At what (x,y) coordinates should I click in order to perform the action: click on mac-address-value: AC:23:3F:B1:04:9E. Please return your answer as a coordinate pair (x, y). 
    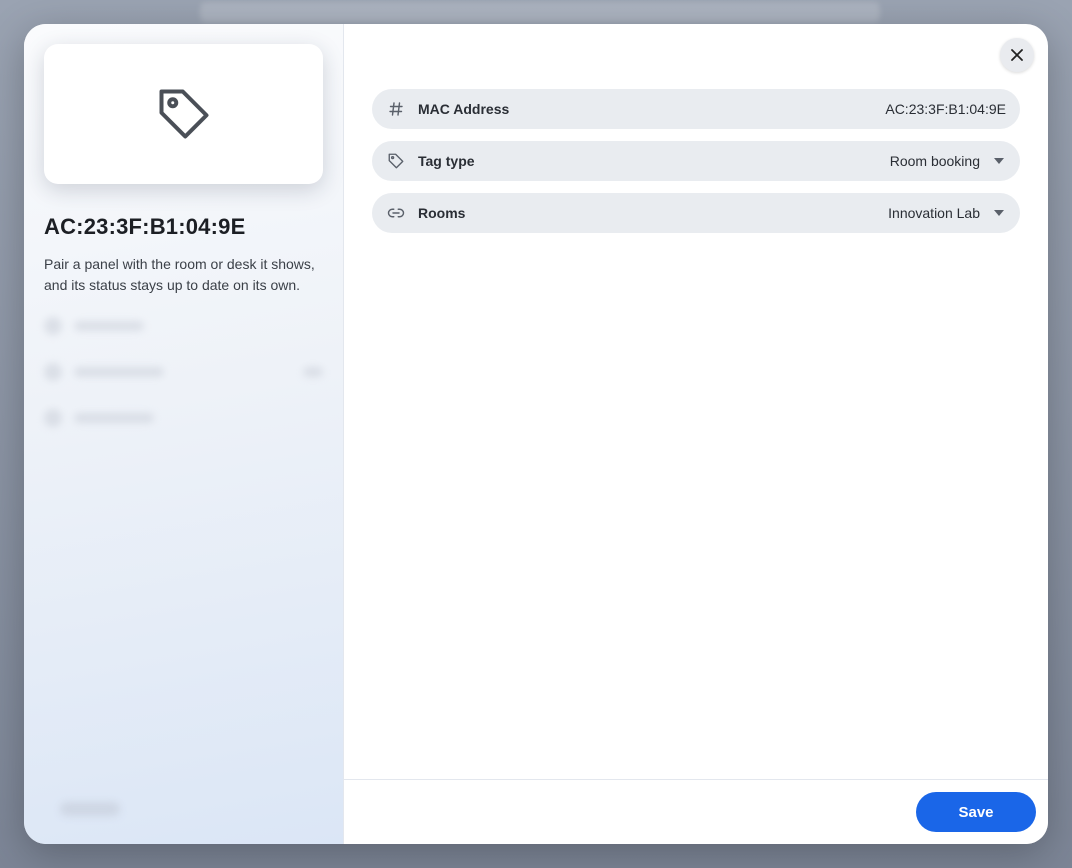
    Looking at the image, I should click on (945, 109).